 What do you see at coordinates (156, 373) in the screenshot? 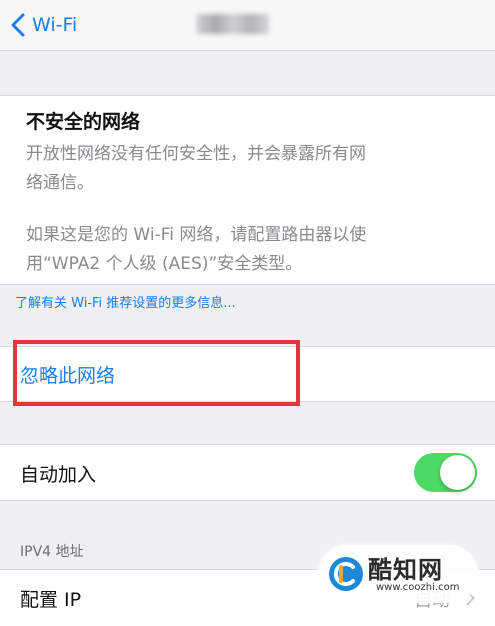
I see `highlight-annotation-box` at bounding box center [156, 373].